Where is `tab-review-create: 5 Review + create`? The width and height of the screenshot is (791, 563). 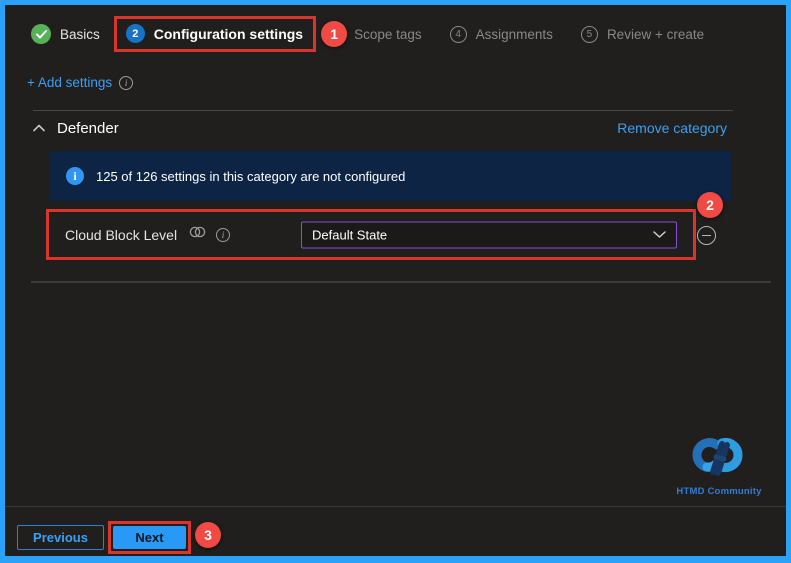
tab-review-create: 5 Review + create is located at coordinates (642, 34).